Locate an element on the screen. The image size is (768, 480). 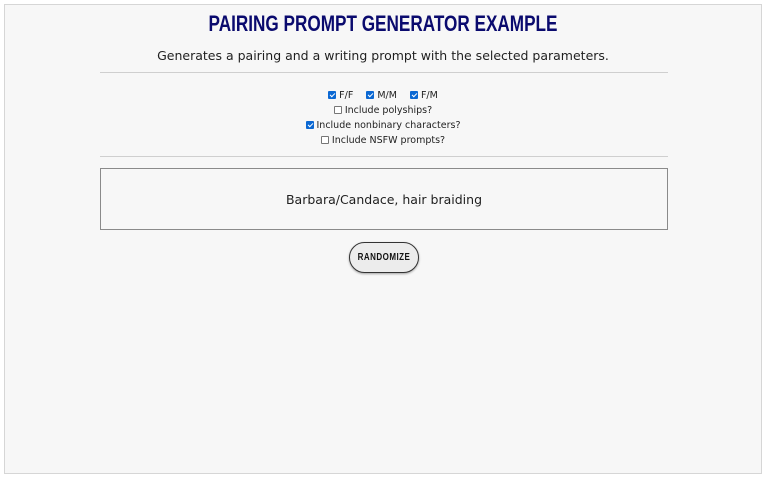
checkbox-nonbinary is located at coordinates (309, 125).